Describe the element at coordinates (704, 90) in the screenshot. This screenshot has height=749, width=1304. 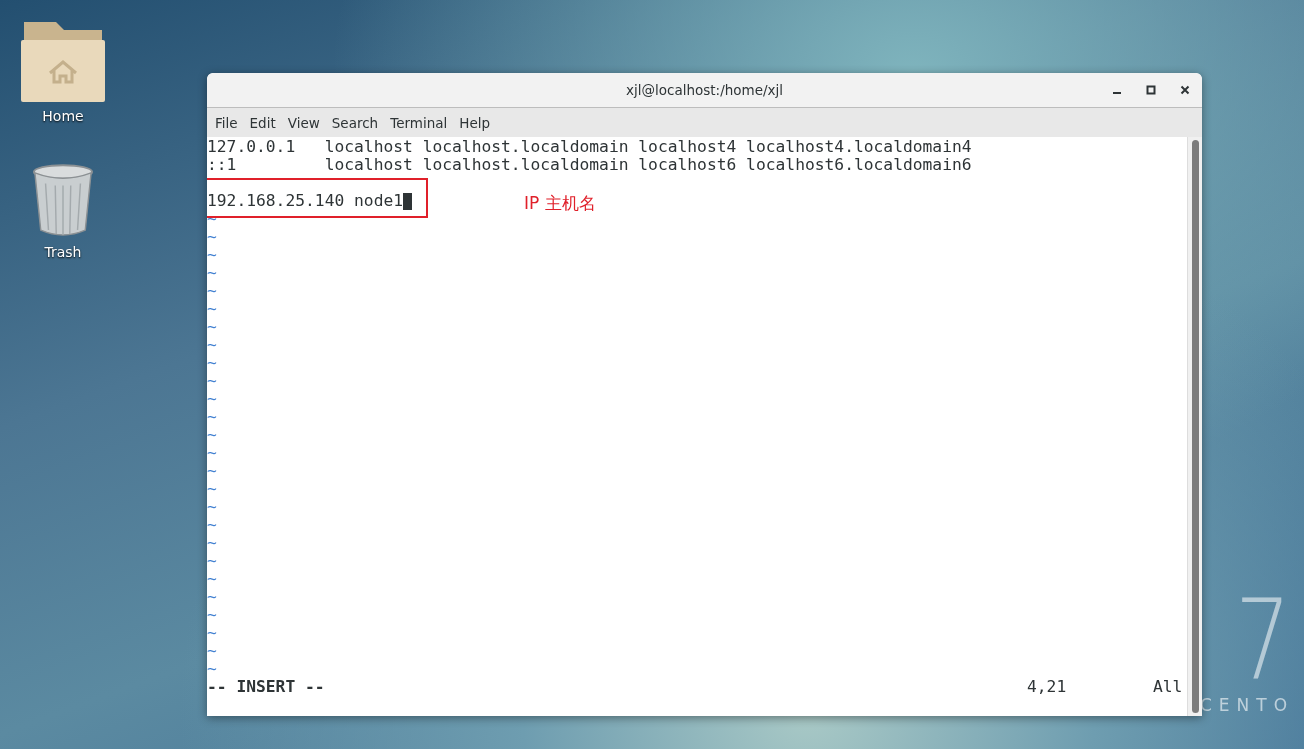
I see `window-title: xjl@localhost:/home/xjl` at that location.